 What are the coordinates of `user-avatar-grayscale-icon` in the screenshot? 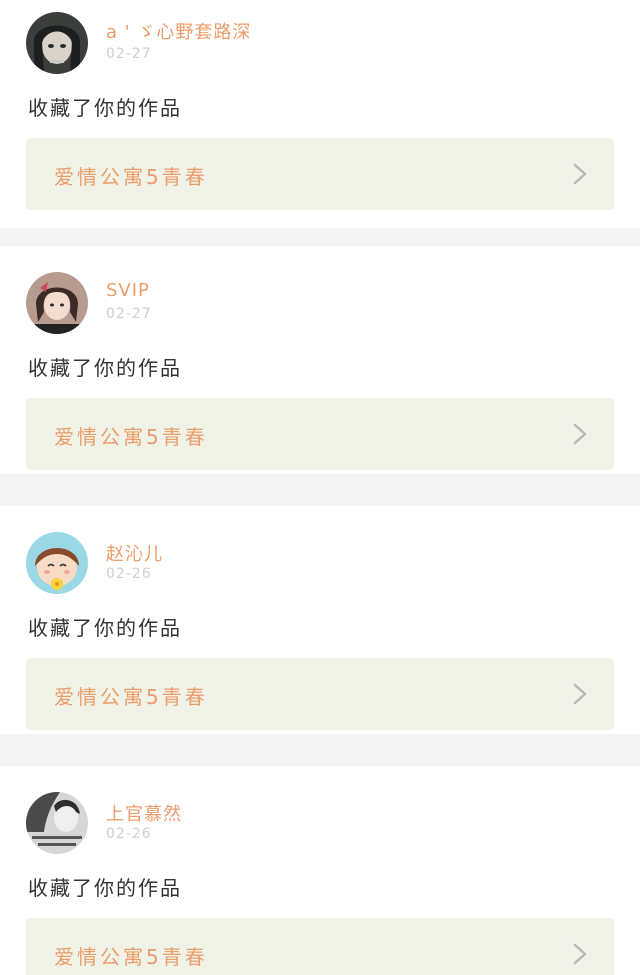 It's located at (57, 823).